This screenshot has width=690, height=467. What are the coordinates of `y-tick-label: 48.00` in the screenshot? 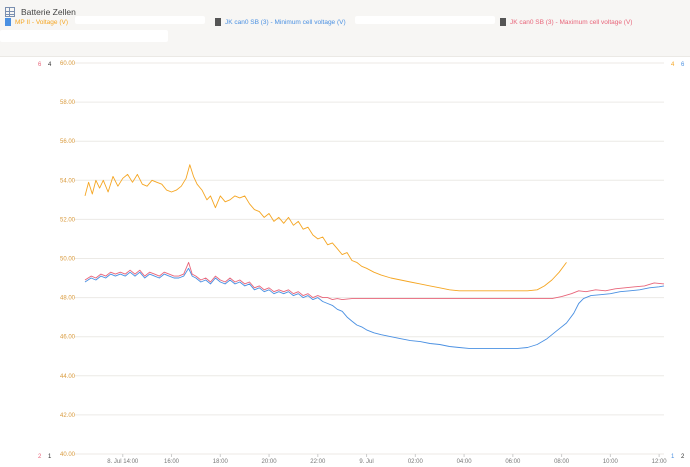 It's located at (68, 299).